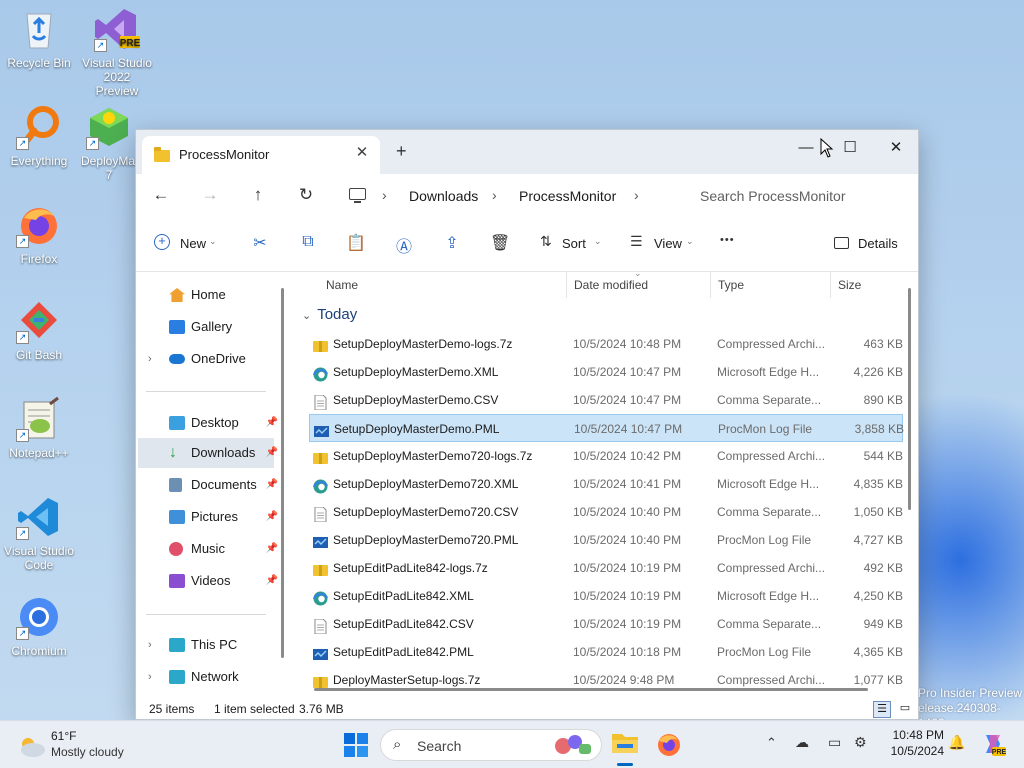 This screenshot has width=1024, height=768. What do you see at coordinates (161, 195) in the screenshot?
I see `back-button: ←` at bounding box center [161, 195].